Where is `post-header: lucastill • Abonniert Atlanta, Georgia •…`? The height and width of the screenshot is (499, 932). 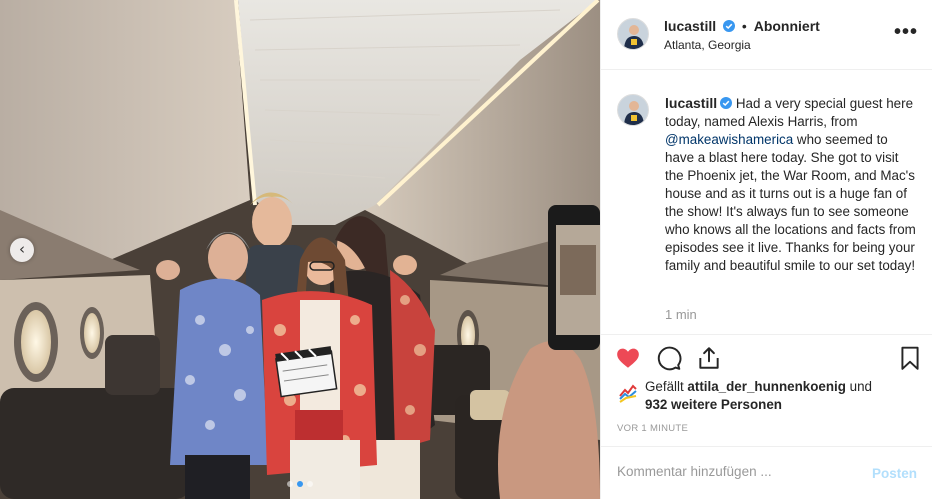 post-header: lucastill • Abonniert Atlanta, Georgia •… is located at coordinates (766, 35).